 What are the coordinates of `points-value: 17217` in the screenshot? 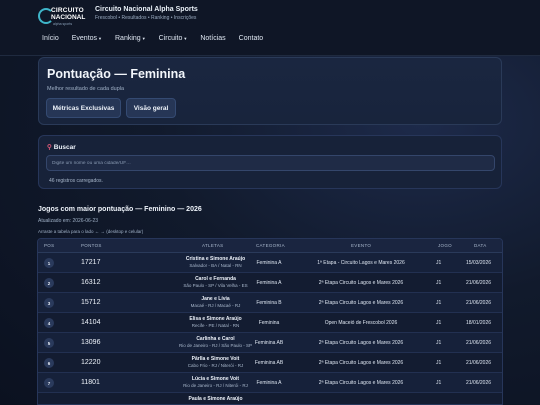 It's located at (91, 262).